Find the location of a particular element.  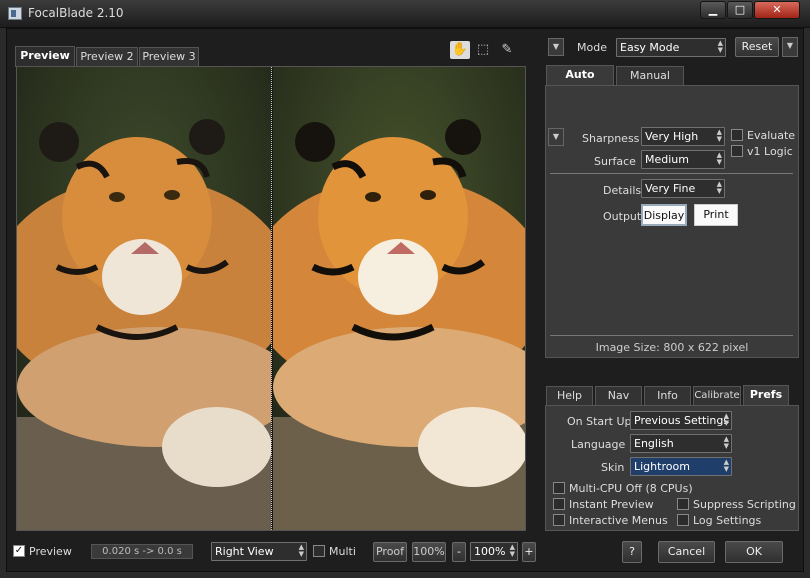

tab-help: Help is located at coordinates (569, 396).